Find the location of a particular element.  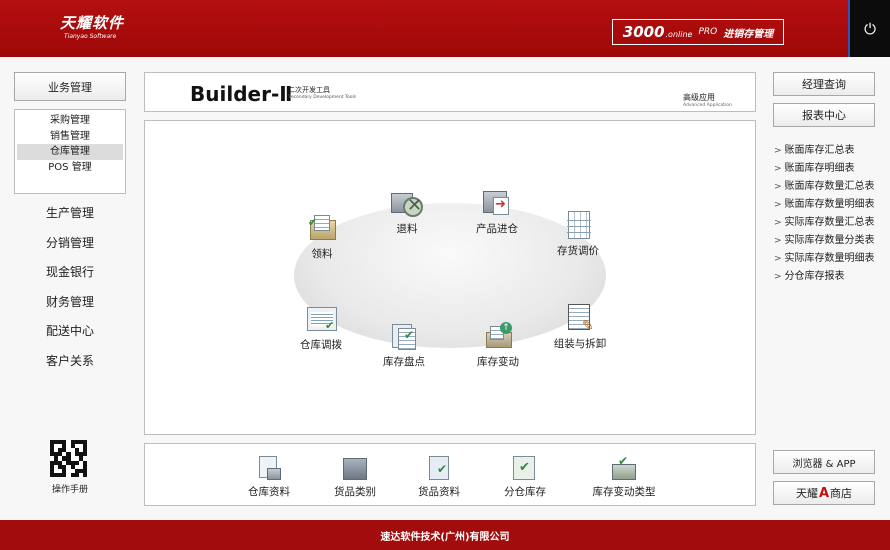

logo-en: Tianyao Software is located at coordinates (90, 36).